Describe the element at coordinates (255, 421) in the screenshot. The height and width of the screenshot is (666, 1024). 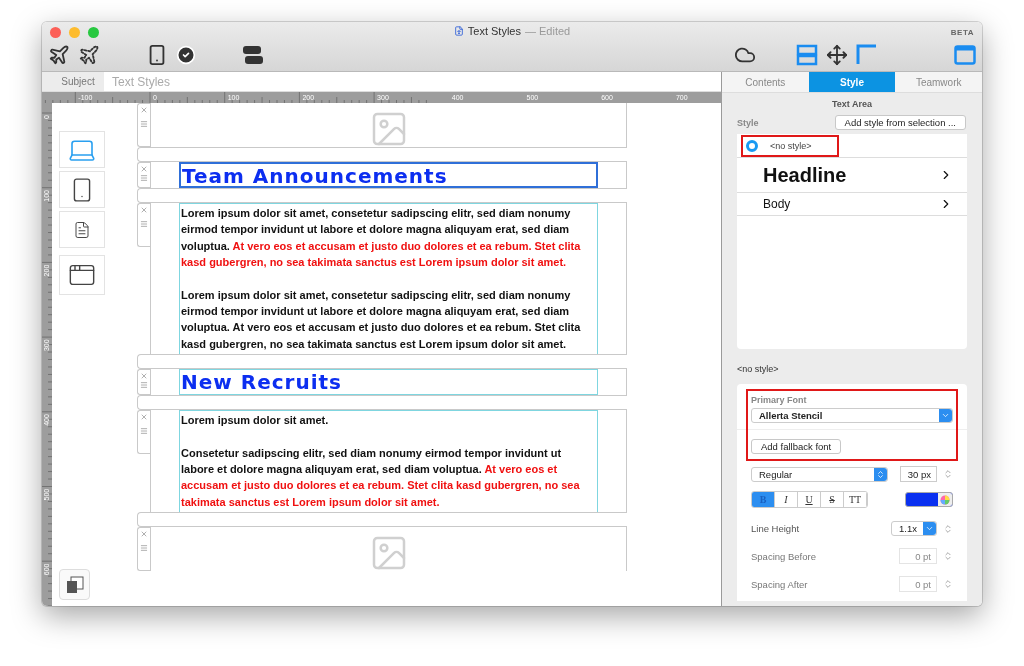
I see `paragraph: Lorem ipsum dolor sit amet.` at that location.